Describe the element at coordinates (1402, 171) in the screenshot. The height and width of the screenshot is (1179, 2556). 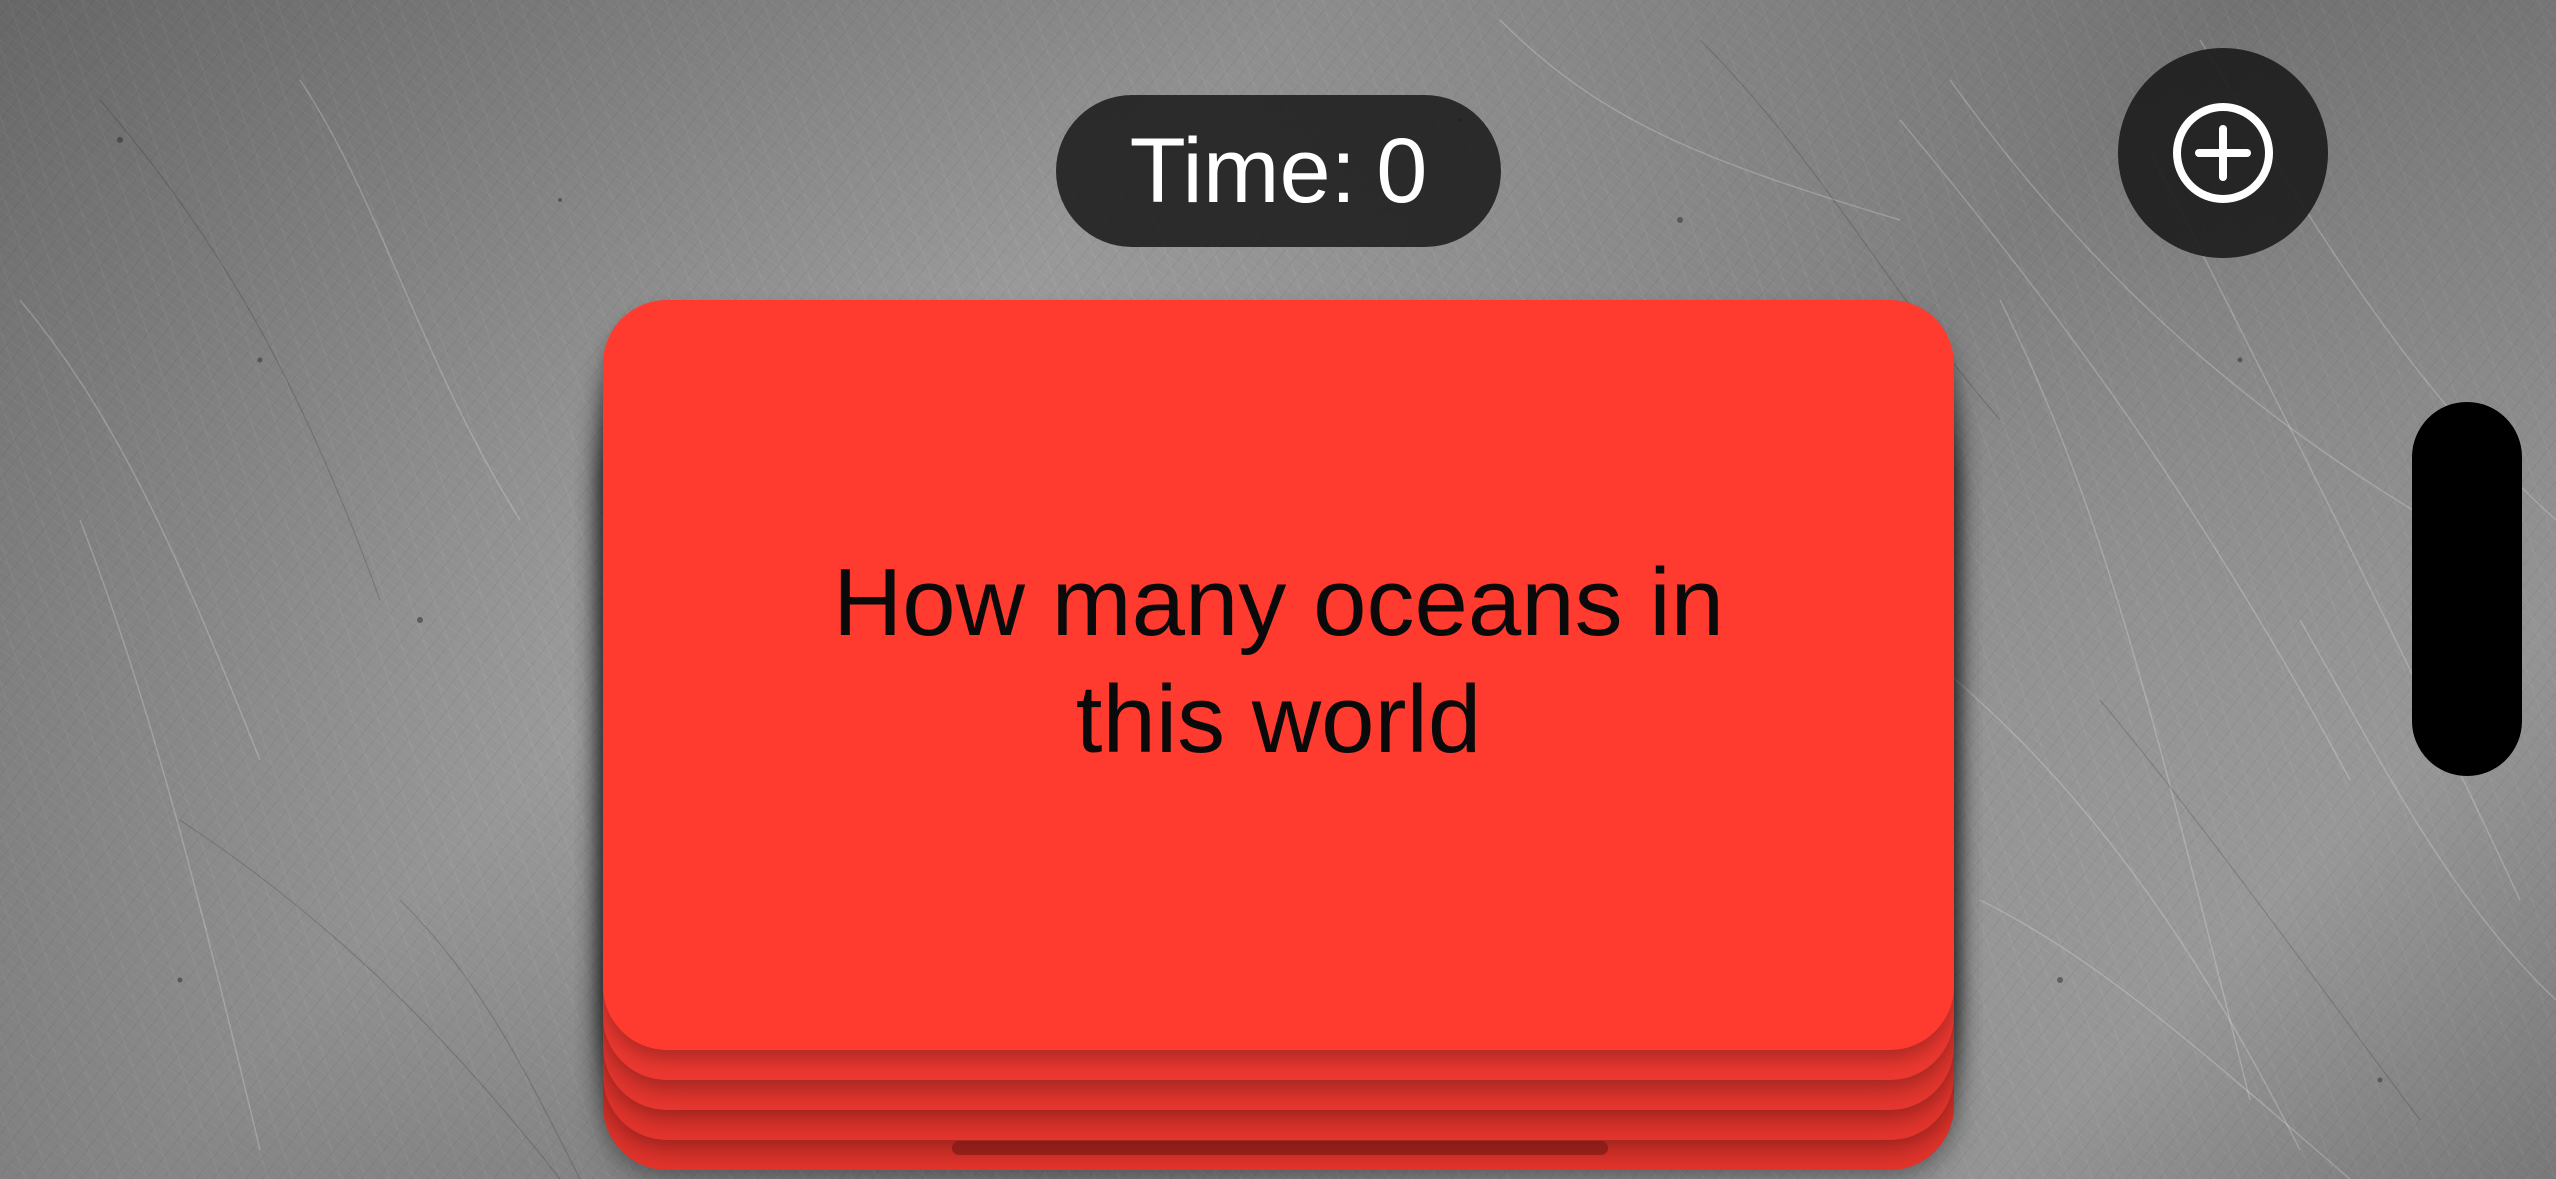
I see `timer-value: 0` at that location.